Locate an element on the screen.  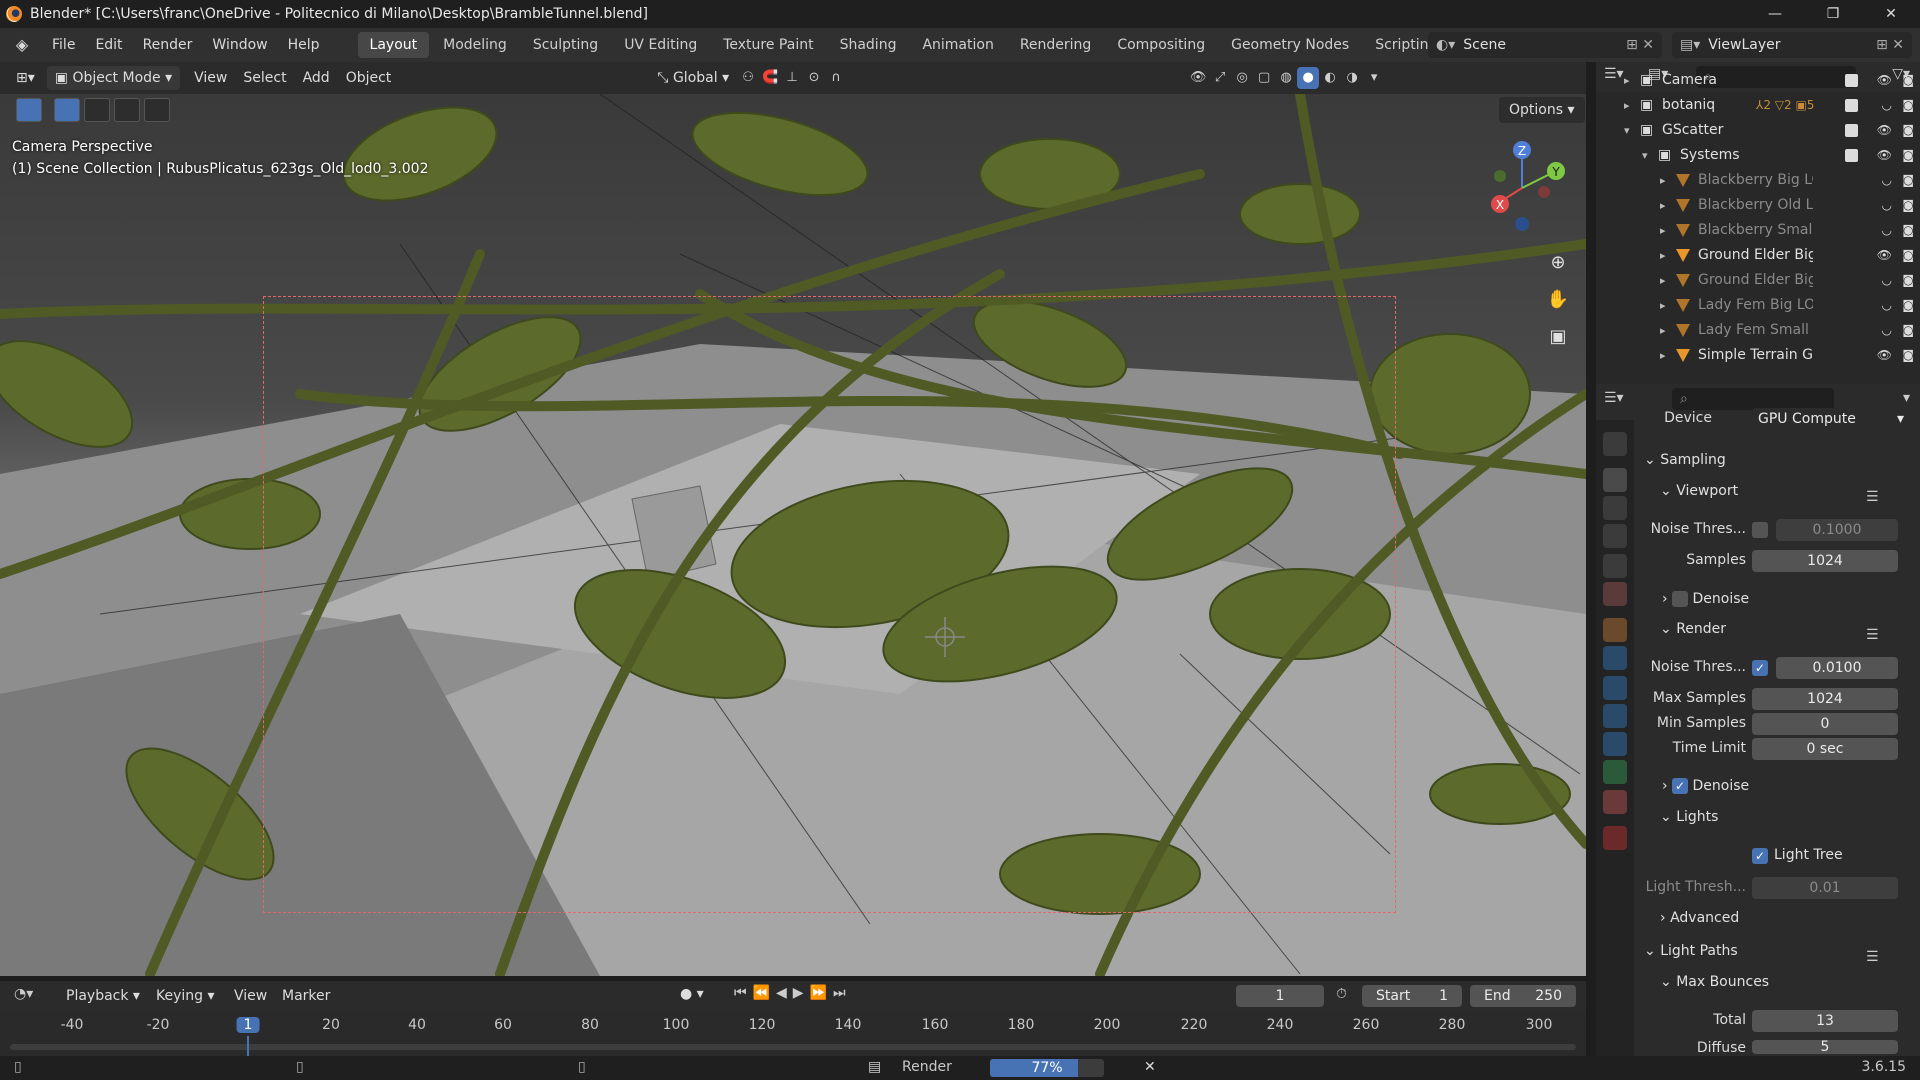
render-tab-icon is located at coordinates (1615, 480).